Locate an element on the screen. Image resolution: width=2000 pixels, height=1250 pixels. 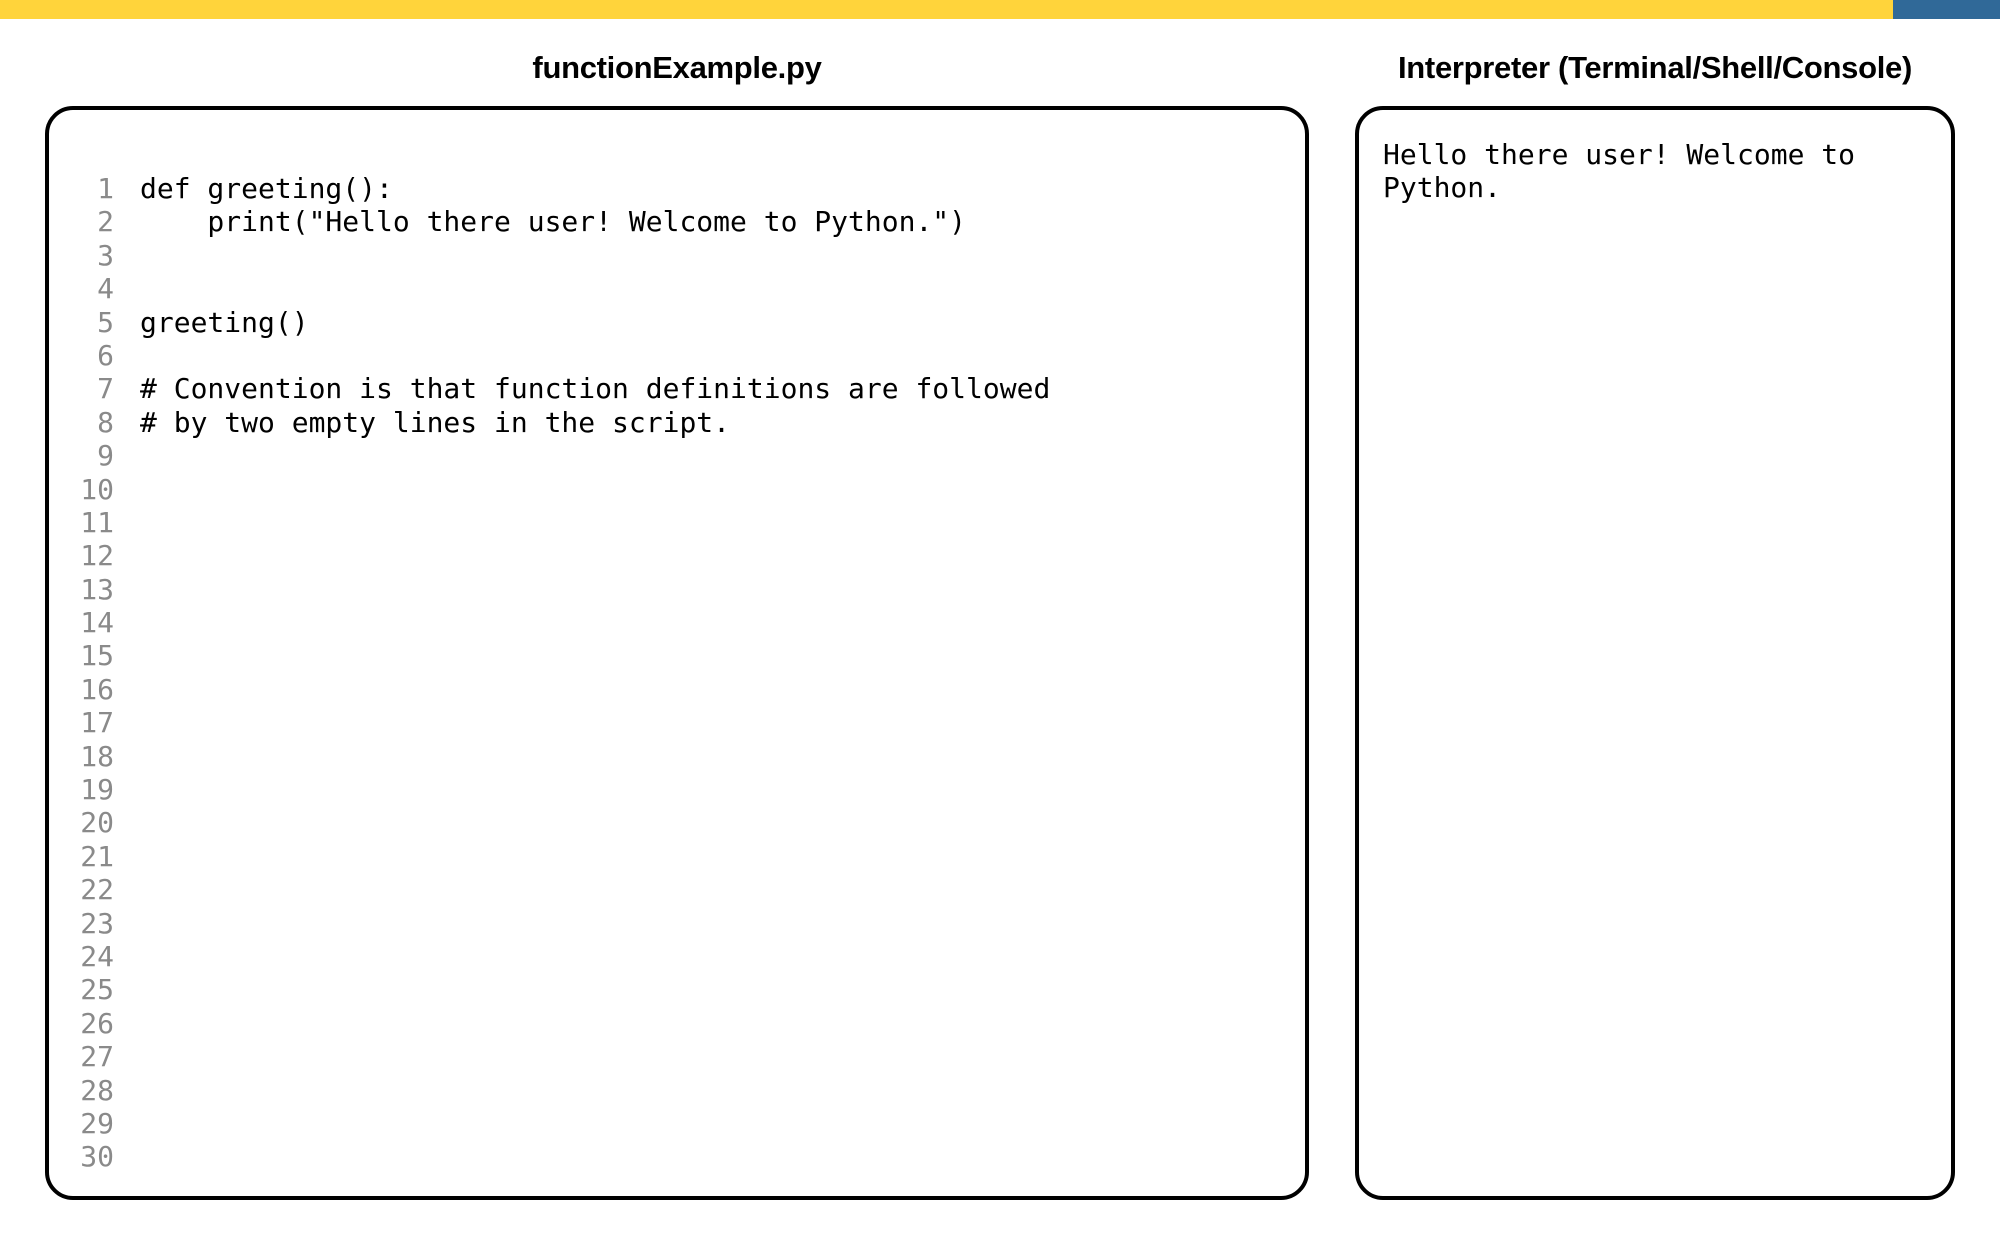
editor-title: functionExample.py is located at coordinates (677, 67).